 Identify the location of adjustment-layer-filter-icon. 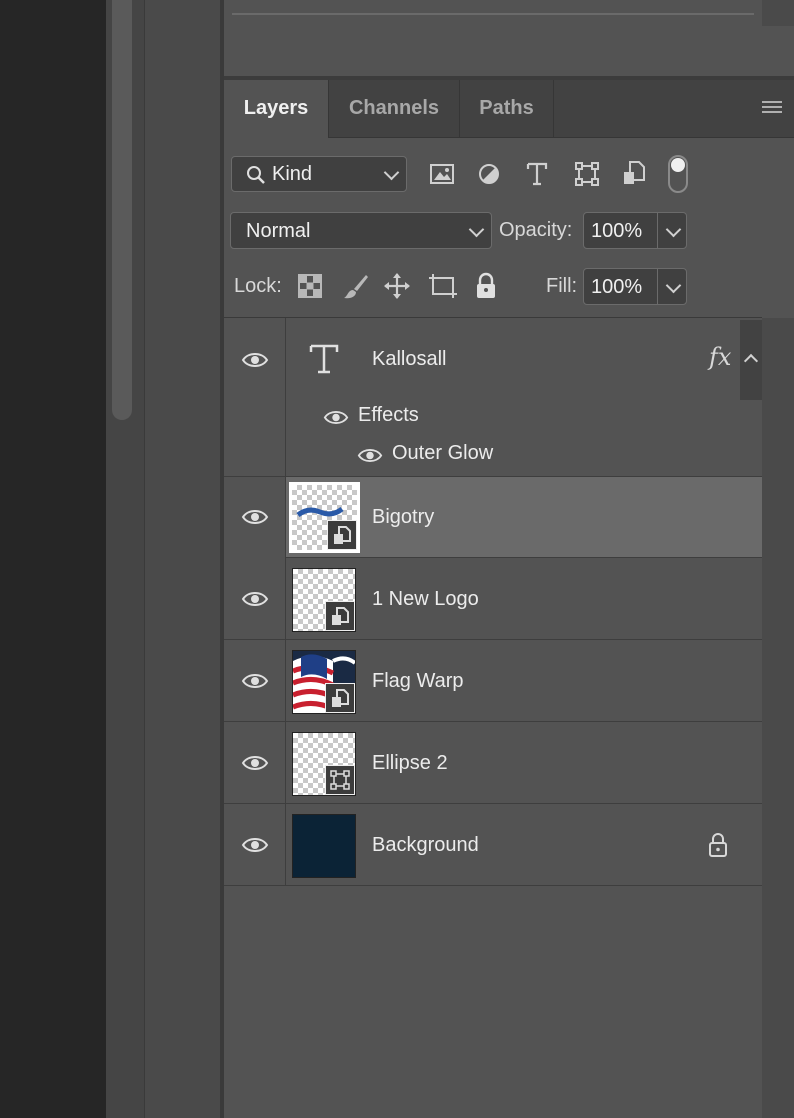
(489, 174).